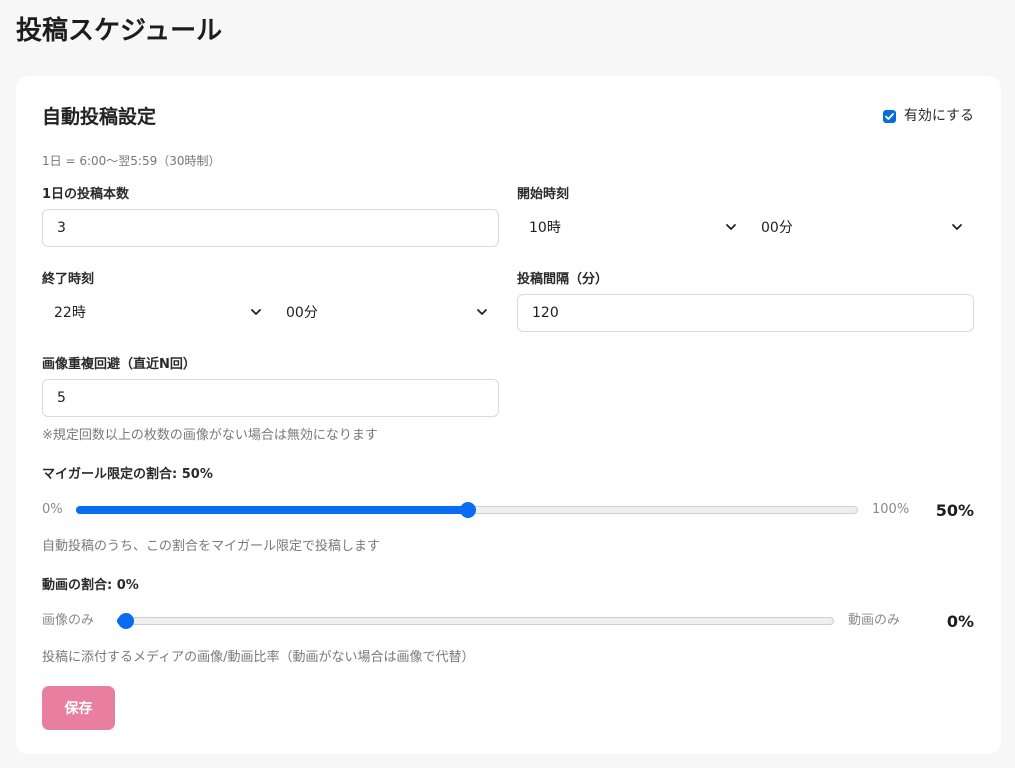 This screenshot has height=768, width=1015. I want to click on video-ratio-value: 0%, so click(960, 621).